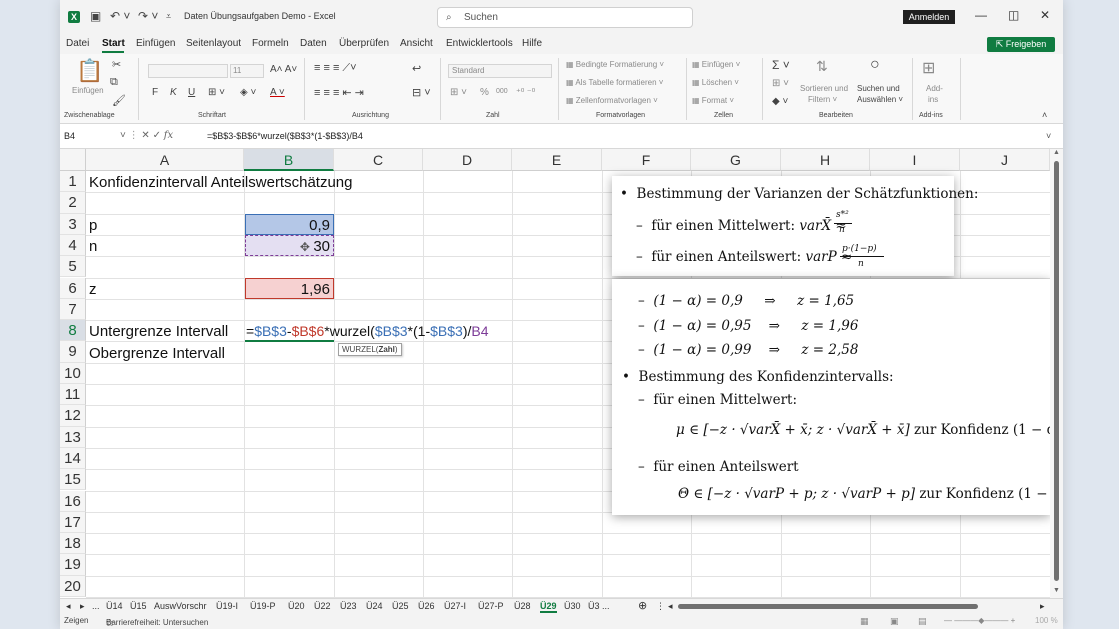 The width and height of the screenshot is (1119, 629). What do you see at coordinates (313, 43) in the screenshot?
I see `menu-daten: Daten` at bounding box center [313, 43].